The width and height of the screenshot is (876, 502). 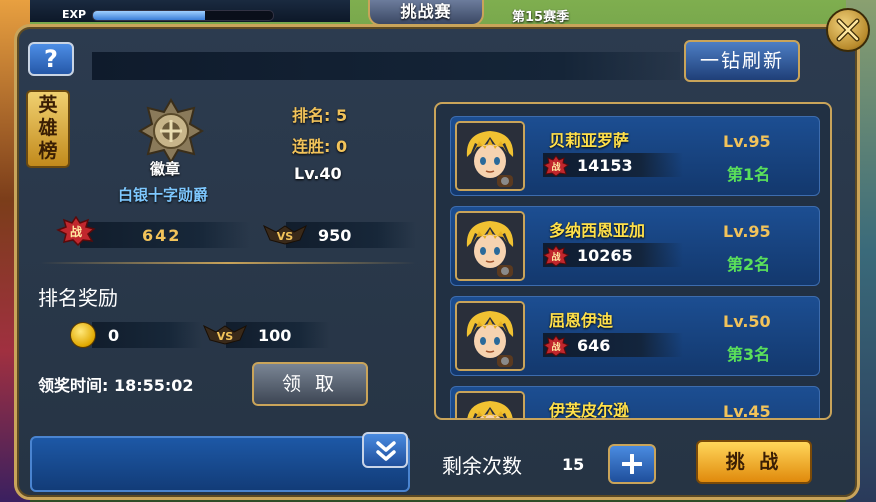 I want to click on player-rank: 排名: 5, so click(x=320, y=115).